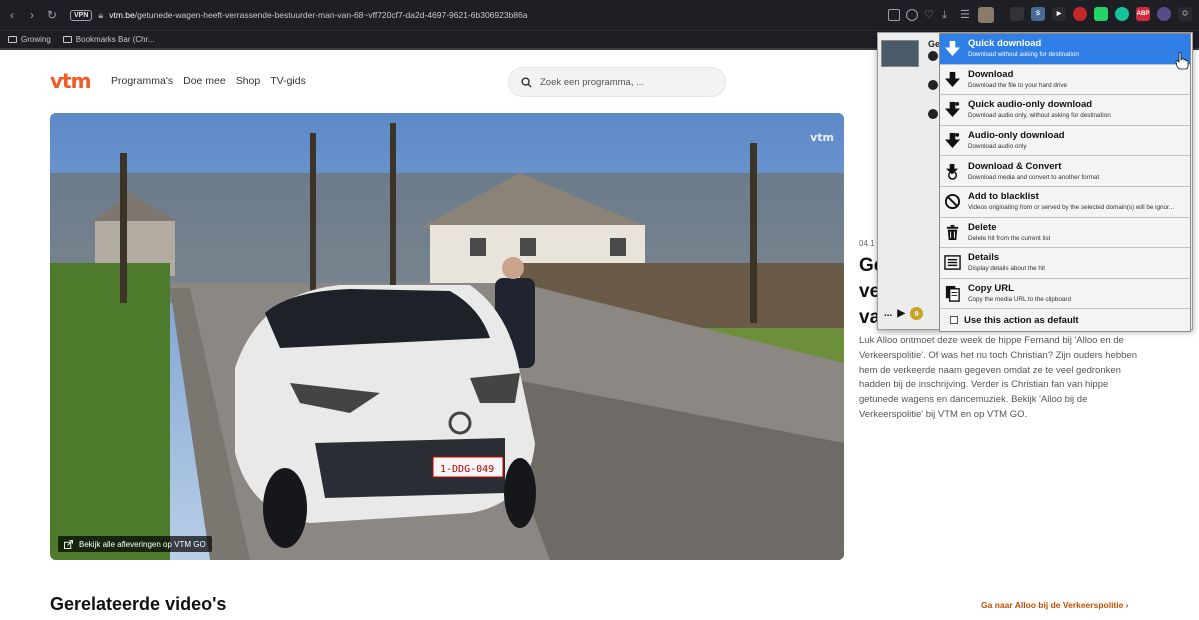 This screenshot has width=1199, height=620. Describe the element at coordinates (1059, 14) in the screenshot. I see `extension-play-icon: ▶` at that location.